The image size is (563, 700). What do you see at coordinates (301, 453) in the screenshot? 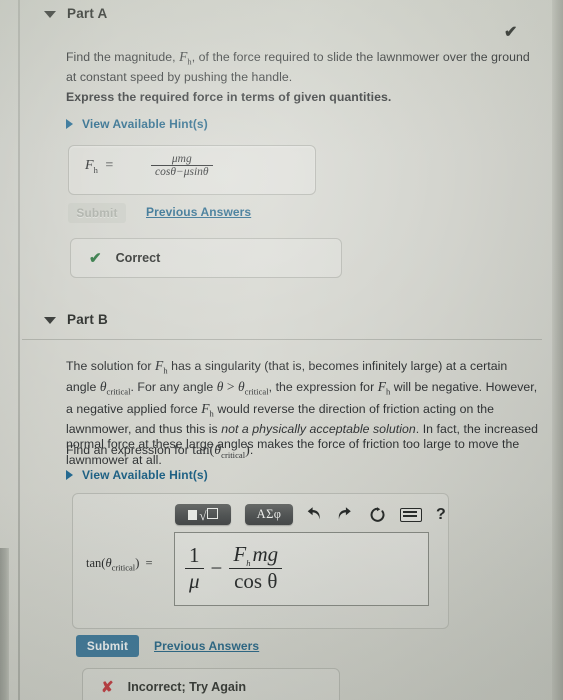
I see `part-b-find-prompt: Find an expression for tan(θcritical).` at bounding box center [301, 453].